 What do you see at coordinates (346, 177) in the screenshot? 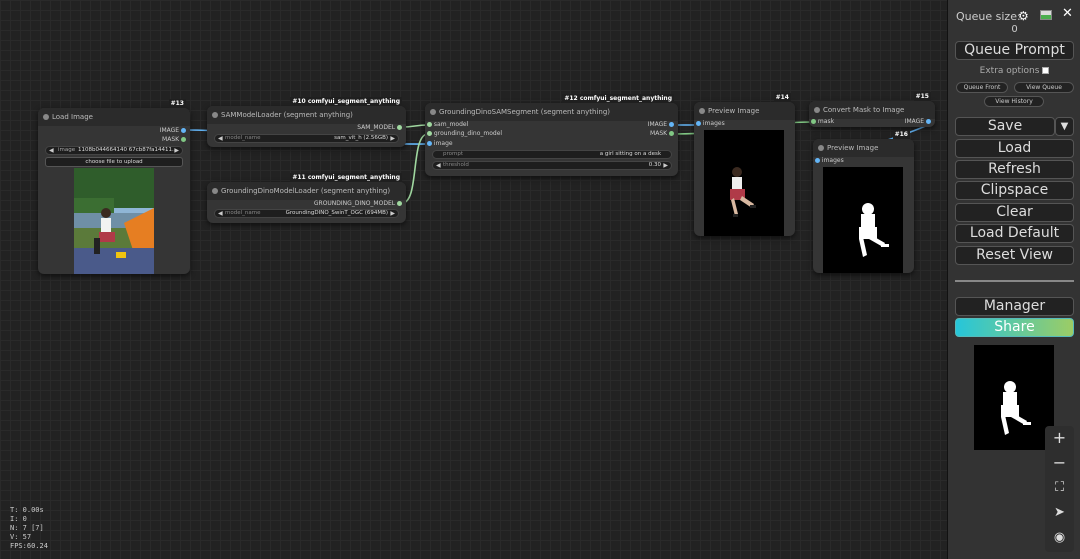
I see `node-id-badge: #11 comfyui_segment_anything` at bounding box center [346, 177].